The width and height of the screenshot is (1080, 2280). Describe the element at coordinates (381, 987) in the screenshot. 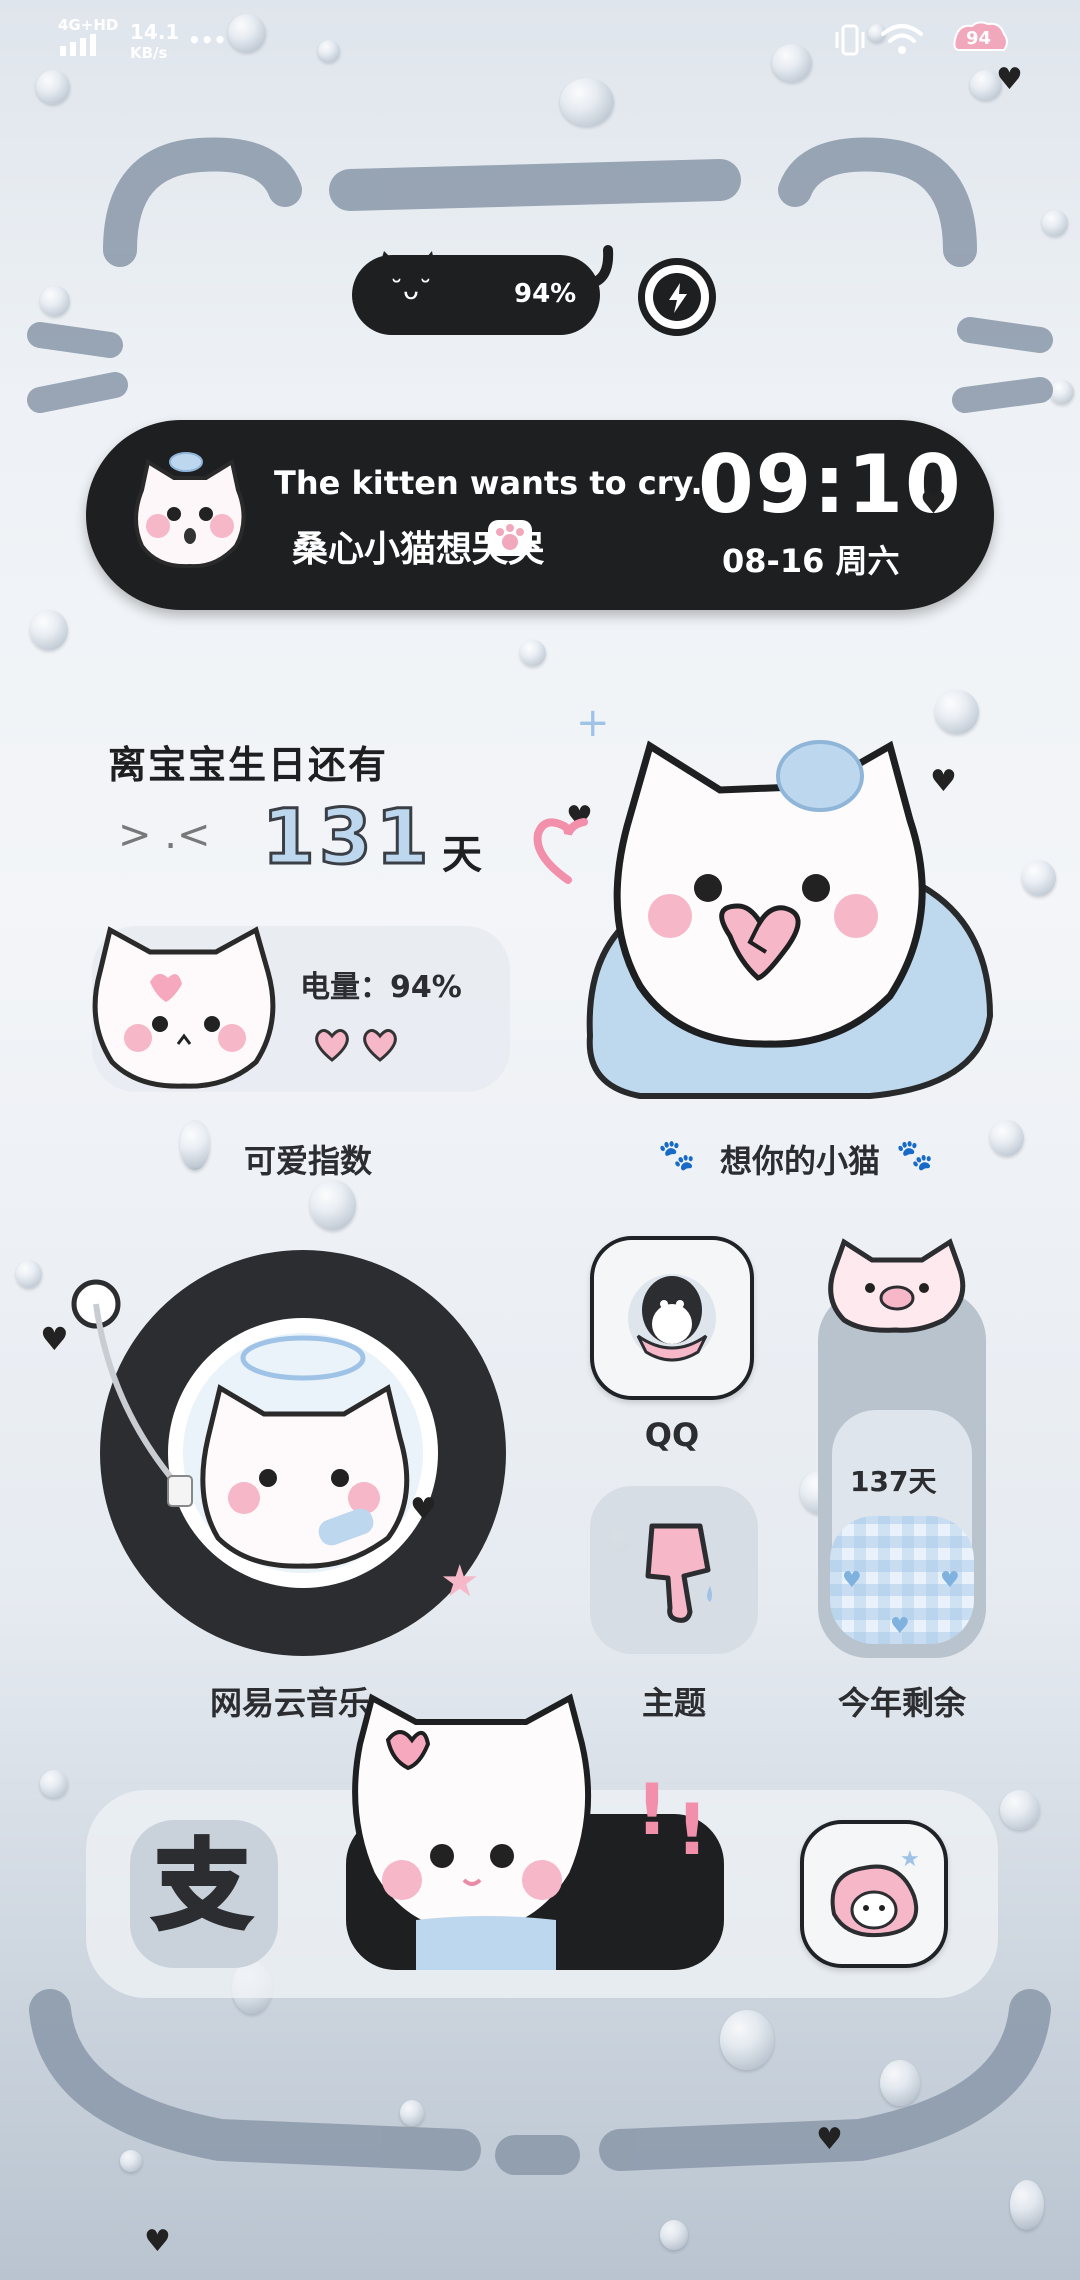

I see `cute-battery-label: 电量：94%` at that location.